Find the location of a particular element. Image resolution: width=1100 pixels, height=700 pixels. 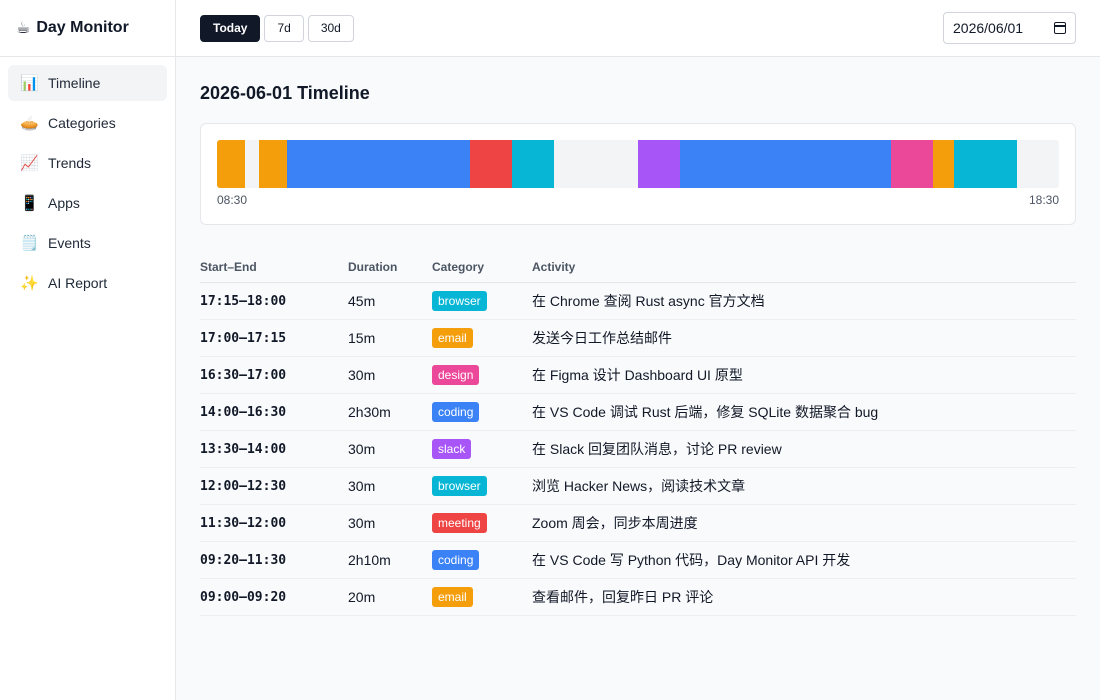

sidebar-item-label: Timeline is located at coordinates (74, 83).